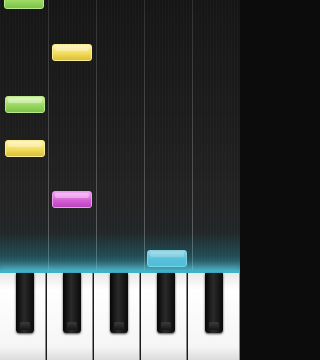 This screenshot has width=320, height=360. Describe the element at coordinates (120, 252) in the screenshot. I see `hit-zone-glow` at that location.